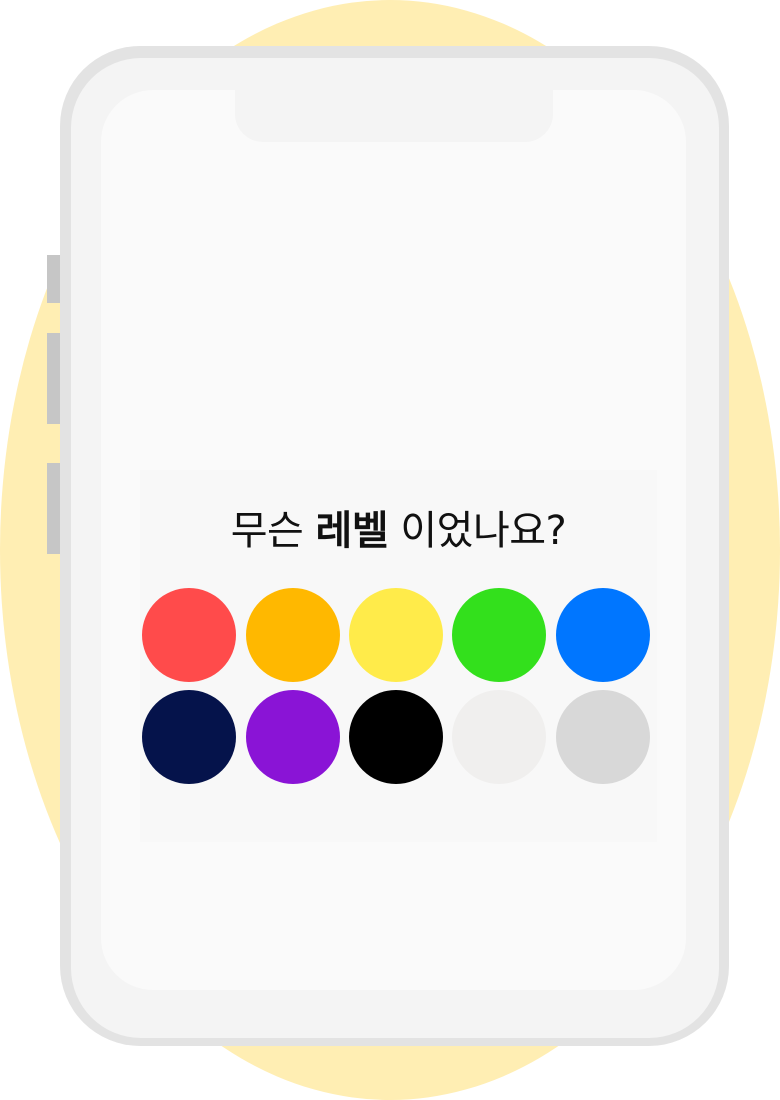 This screenshot has width=780, height=1100. What do you see at coordinates (396, 635) in the screenshot?
I see `color-swatch-yellow` at bounding box center [396, 635].